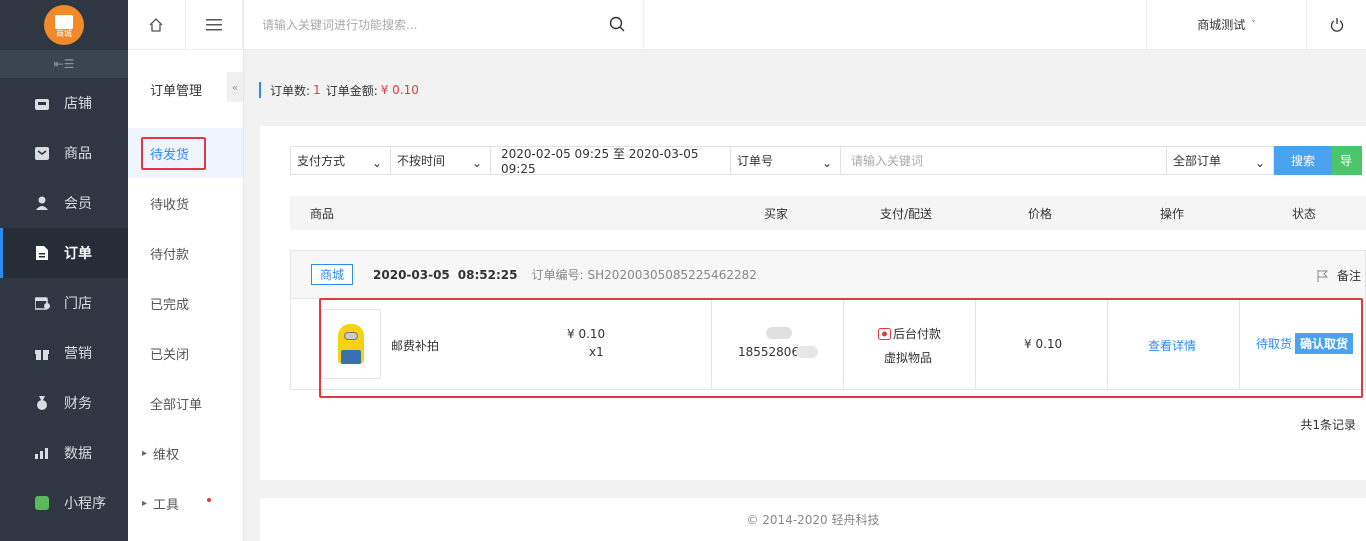 Image resolution: width=1366 pixels, height=541 pixels. I want to click on home-icon, so click(156, 24).